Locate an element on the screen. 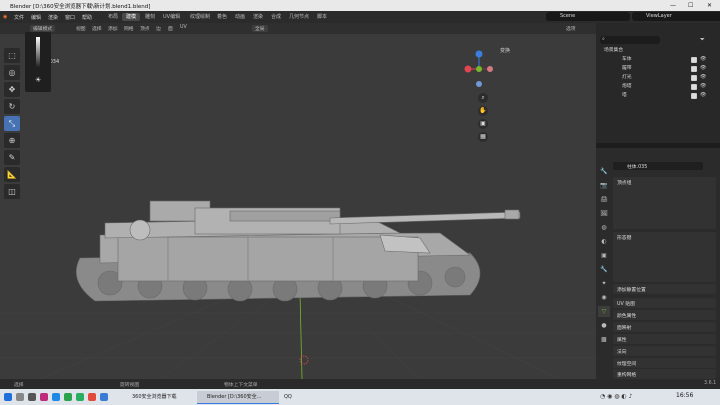  panel-remesh: 重构网格 is located at coordinates (664, 374).